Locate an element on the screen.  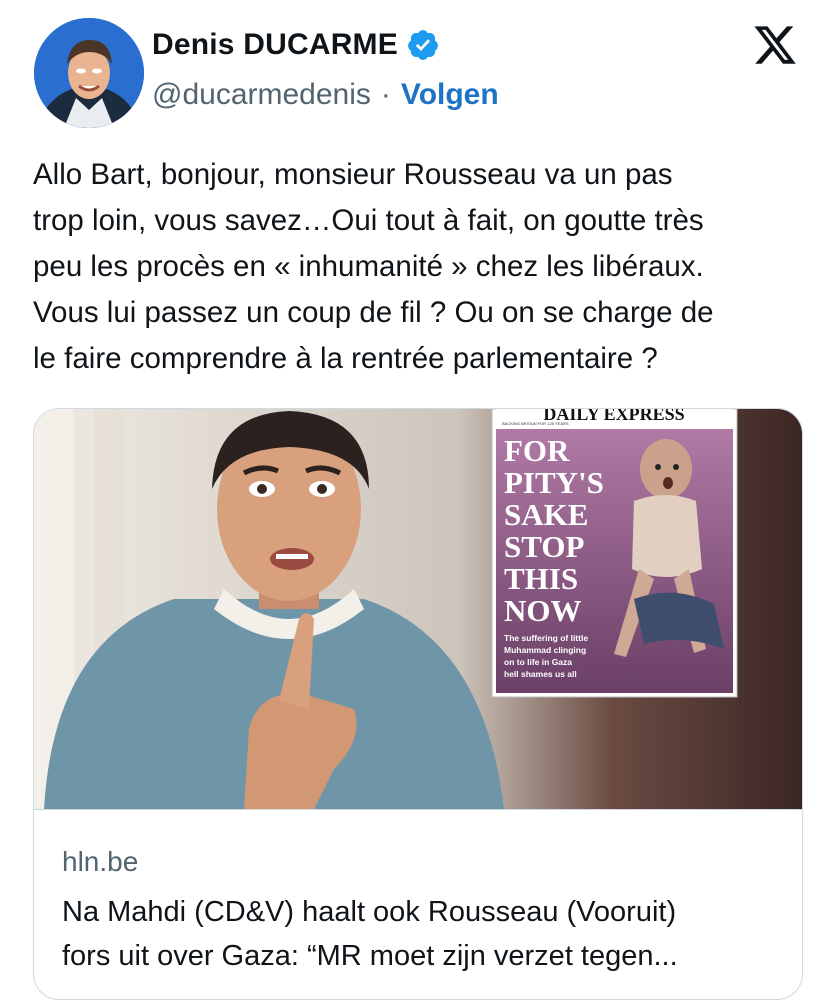
cover-headline-line: PITY'S is located at coordinates (554, 482).